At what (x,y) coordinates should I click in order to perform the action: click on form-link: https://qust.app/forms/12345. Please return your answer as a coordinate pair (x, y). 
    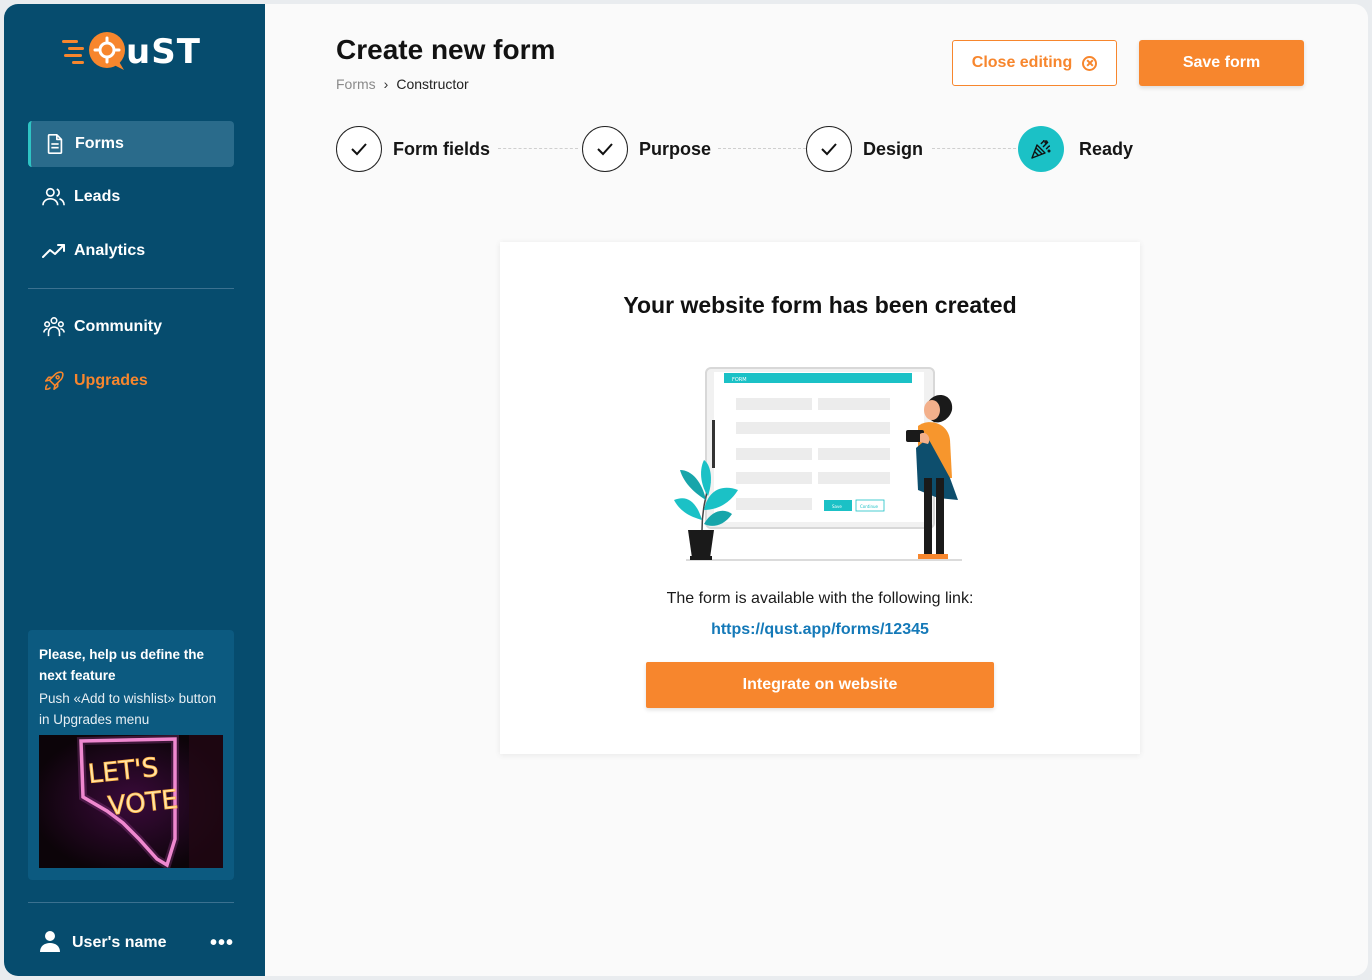
    Looking at the image, I should click on (820, 630).